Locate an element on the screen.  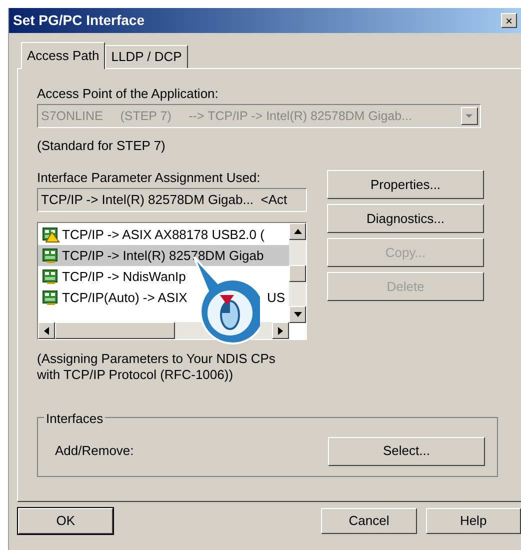
dialog-button: Cancel is located at coordinates (369, 521).